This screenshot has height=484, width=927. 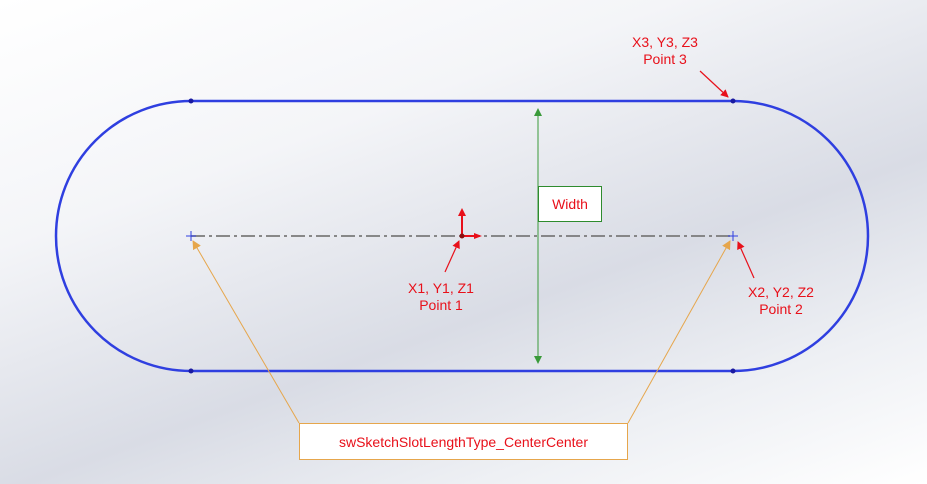 I want to click on slot-type-leader-left, so click(x=246, y=332).